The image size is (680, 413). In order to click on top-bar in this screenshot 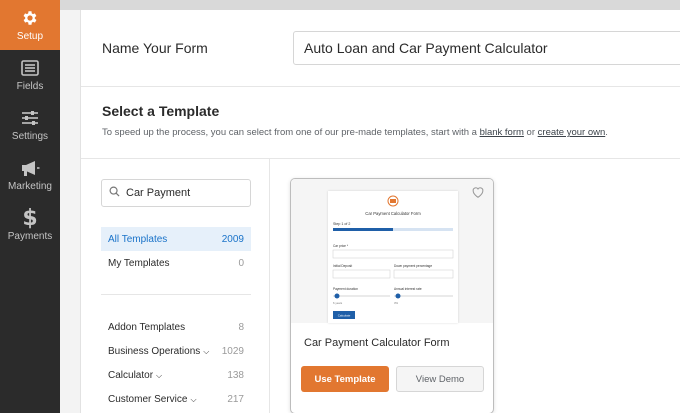, I will do `click(370, 5)`.